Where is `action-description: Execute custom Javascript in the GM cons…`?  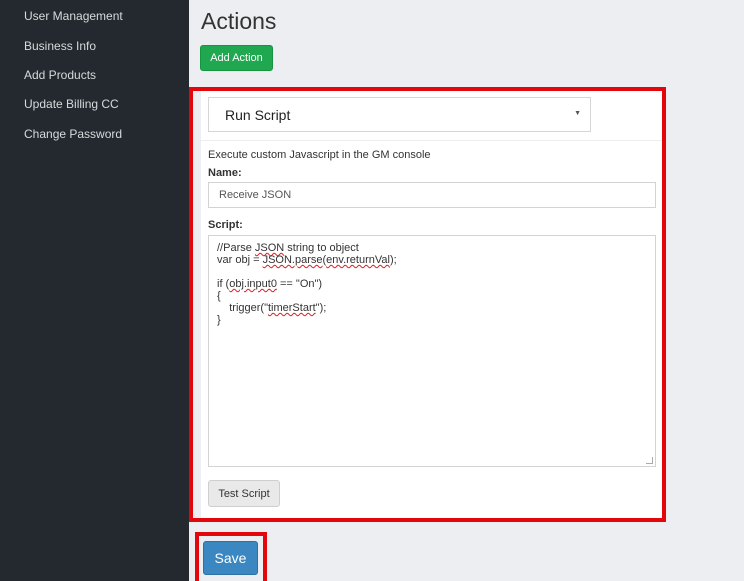
action-description: Execute custom Javascript in the GM cons… is located at coordinates (319, 155).